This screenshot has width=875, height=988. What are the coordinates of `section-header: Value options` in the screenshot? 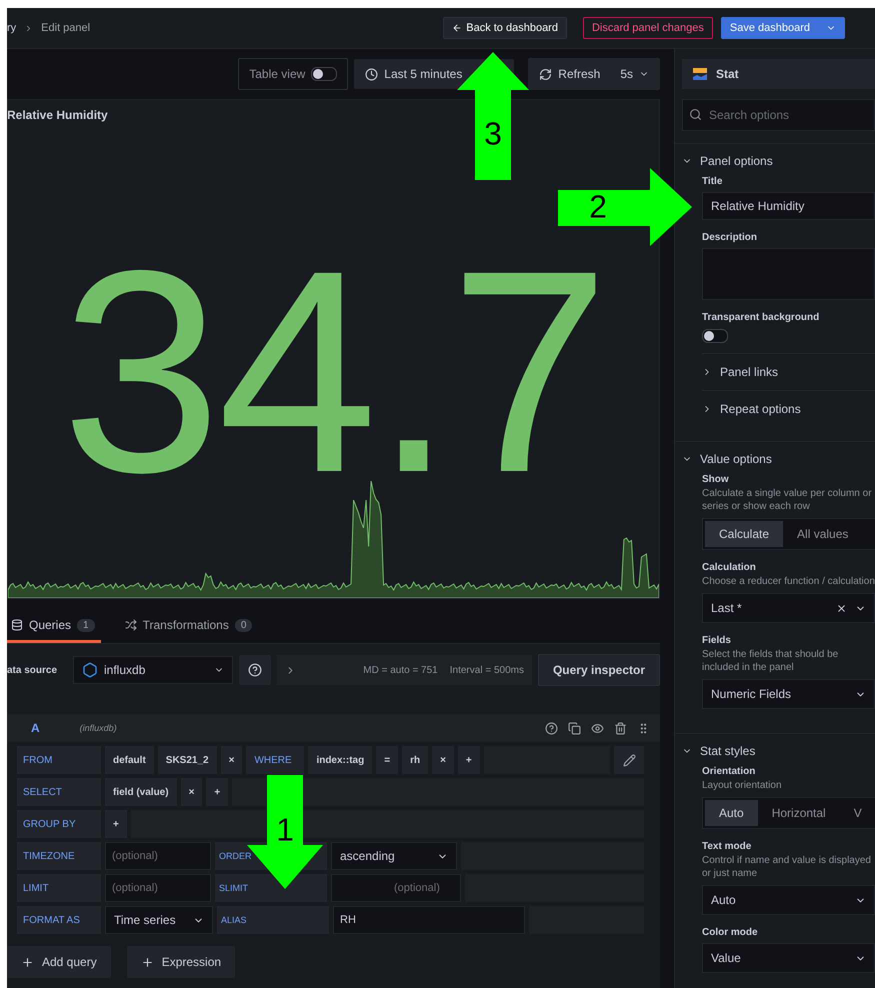 It's located at (736, 459).